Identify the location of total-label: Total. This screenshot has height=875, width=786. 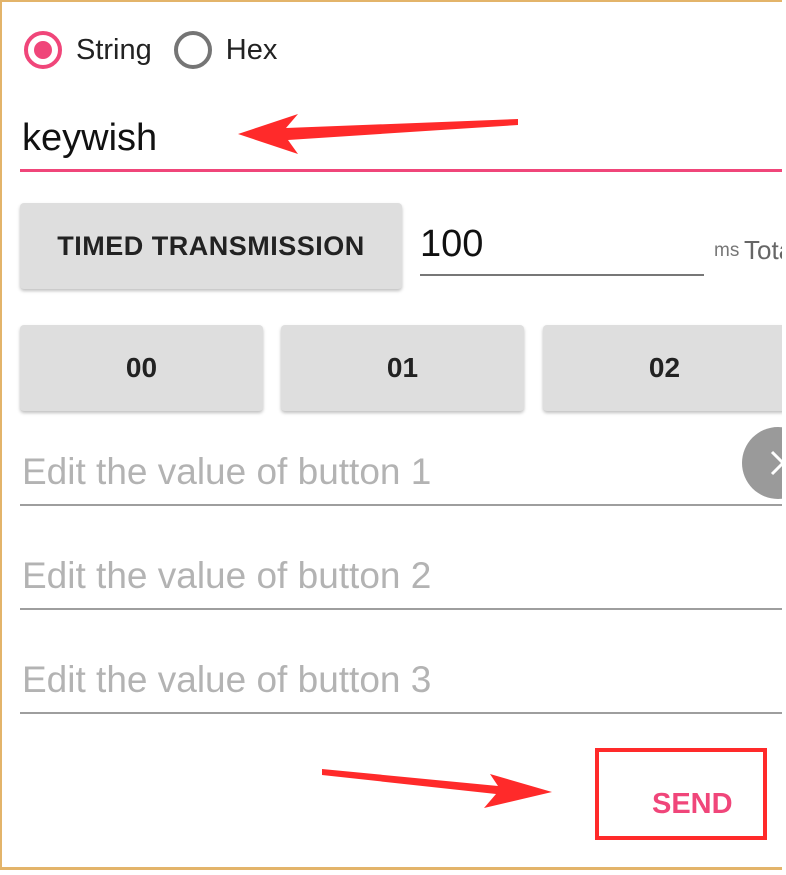
(763, 250).